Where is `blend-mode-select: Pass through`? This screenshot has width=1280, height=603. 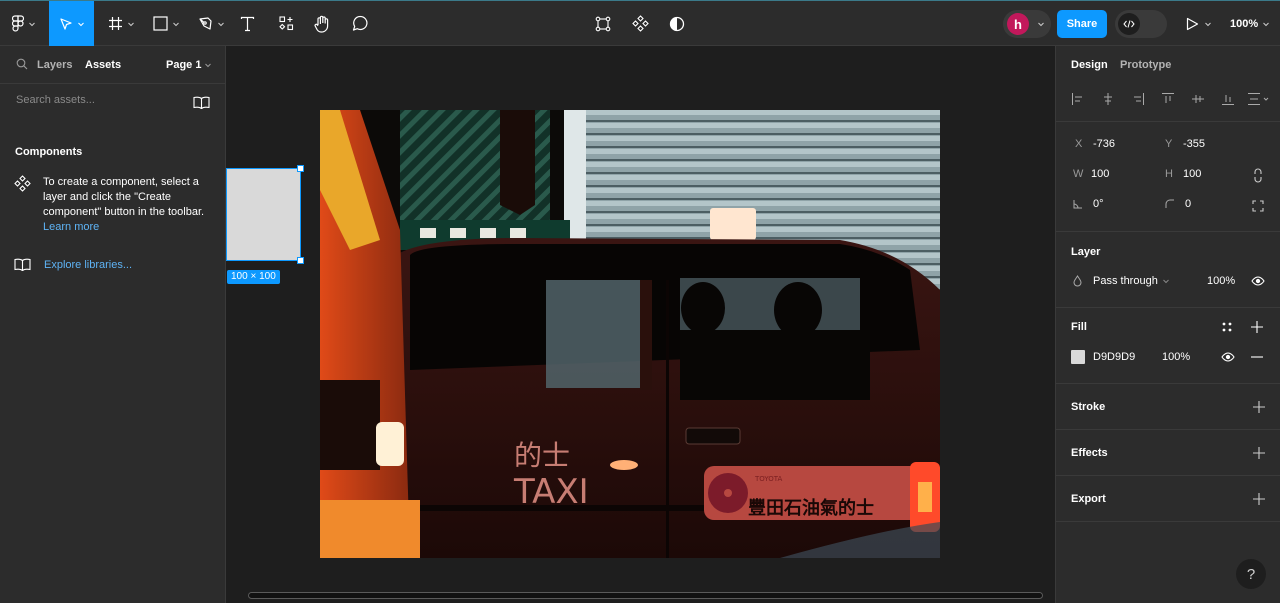
blend-mode-select: Pass through is located at coordinates (1131, 281).